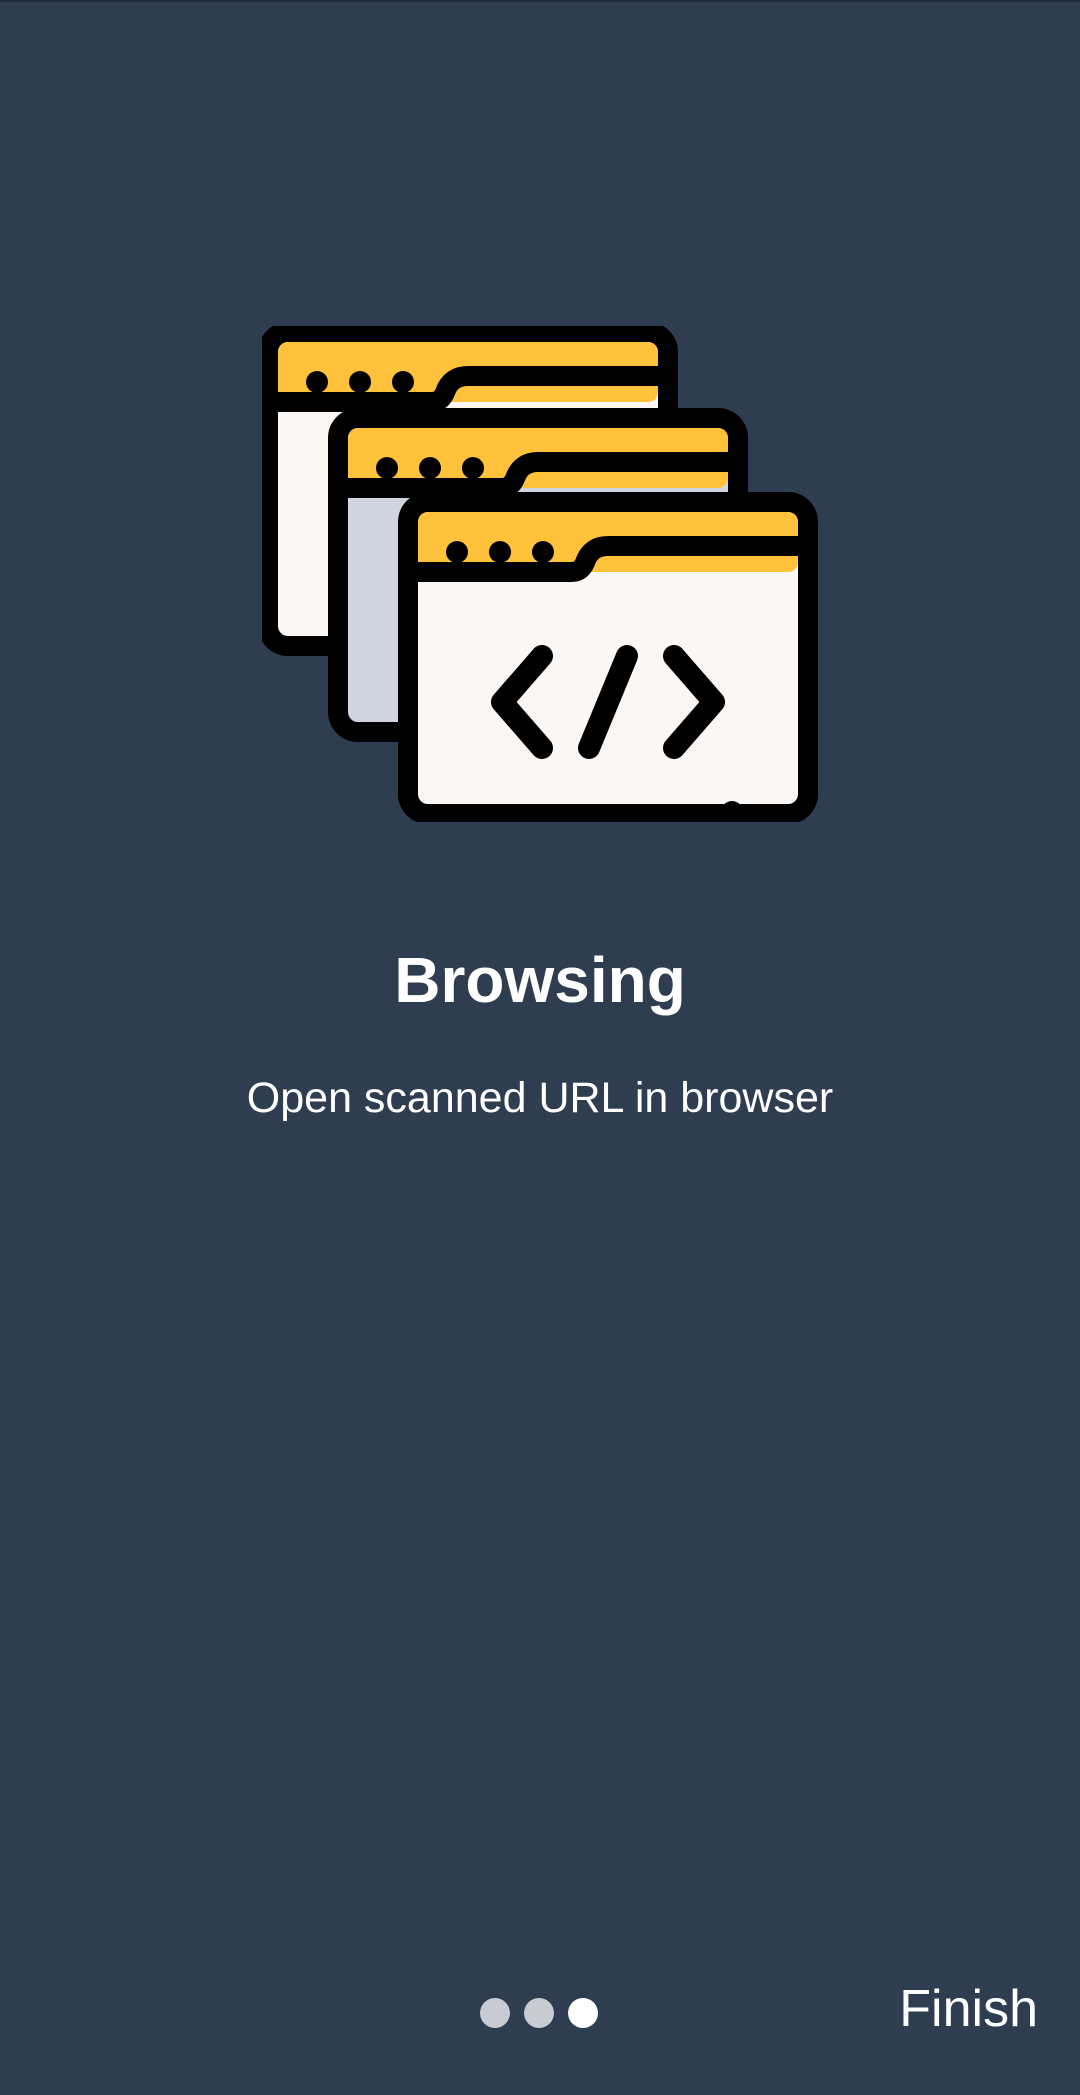 The image size is (1080, 2095). I want to click on page-subtitle: Open scanned URL in browser, so click(540, 1098).